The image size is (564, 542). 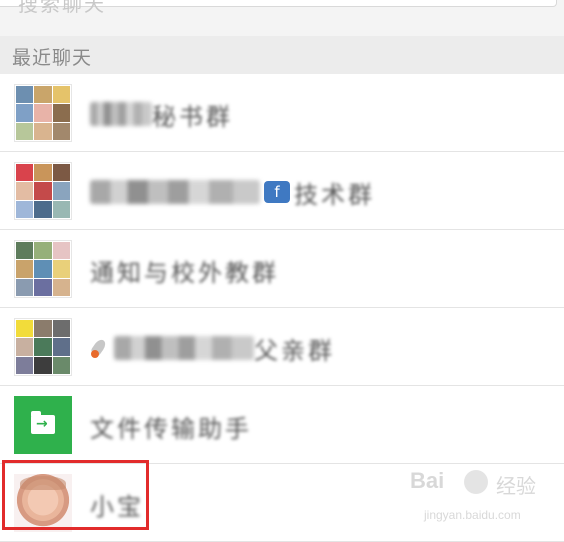 What do you see at coordinates (282, 425) in the screenshot?
I see `chat-item-file-transfer: → 文件传输助手` at bounding box center [282, 425].